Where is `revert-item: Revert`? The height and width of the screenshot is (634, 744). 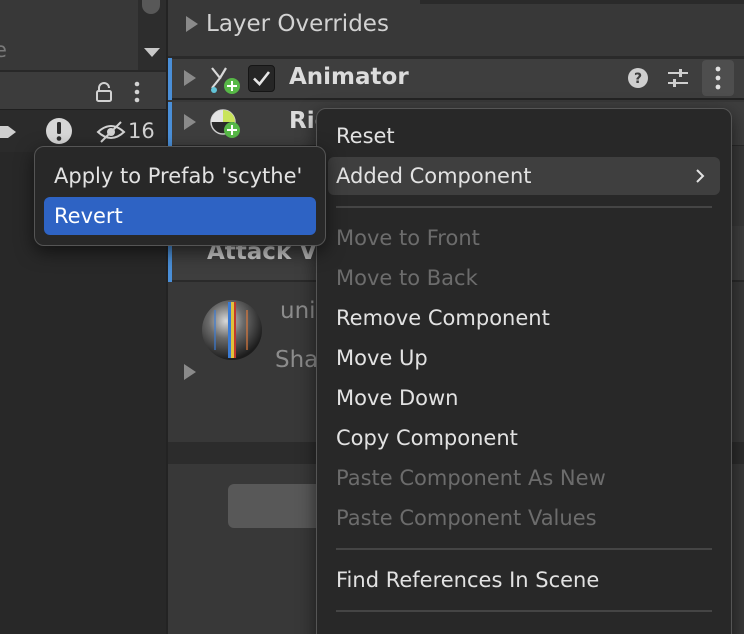
revert-item: Revert is located at coordinates (88, 216).